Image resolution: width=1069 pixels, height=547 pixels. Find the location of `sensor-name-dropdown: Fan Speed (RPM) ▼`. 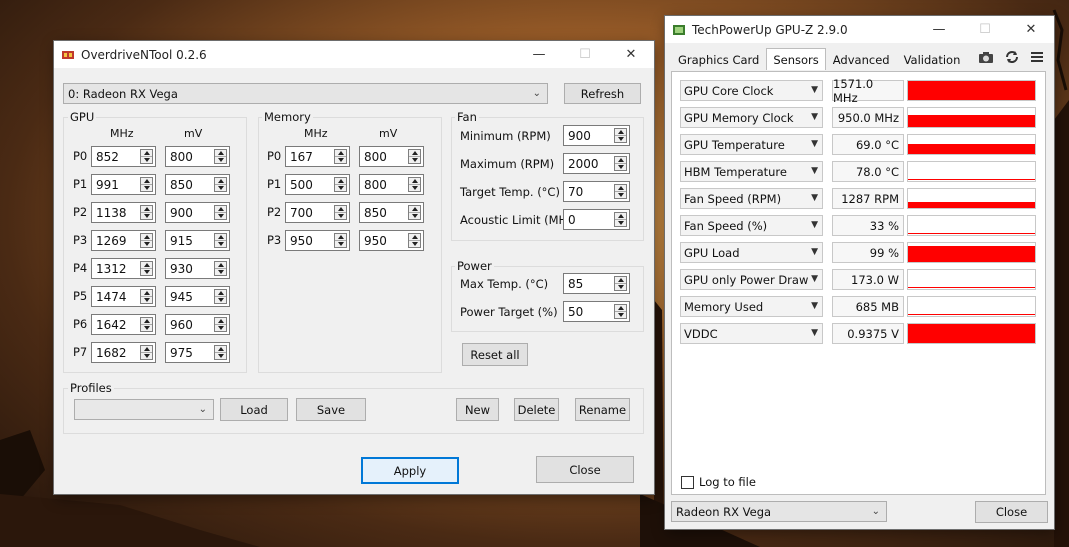

sensor-name-dropdown: Fan Speed (RPM) ▼ is located at coordinates (751, 198).